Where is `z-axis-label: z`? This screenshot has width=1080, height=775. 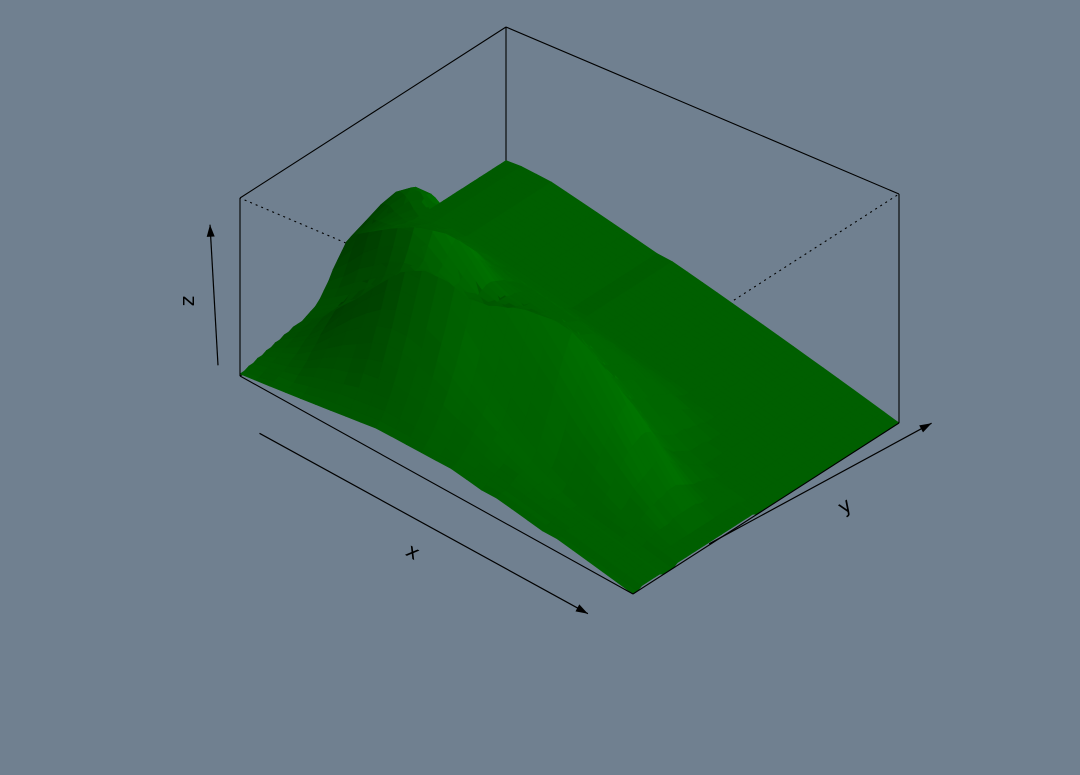 z-axis-label: z is located at coordinates (187, 301).